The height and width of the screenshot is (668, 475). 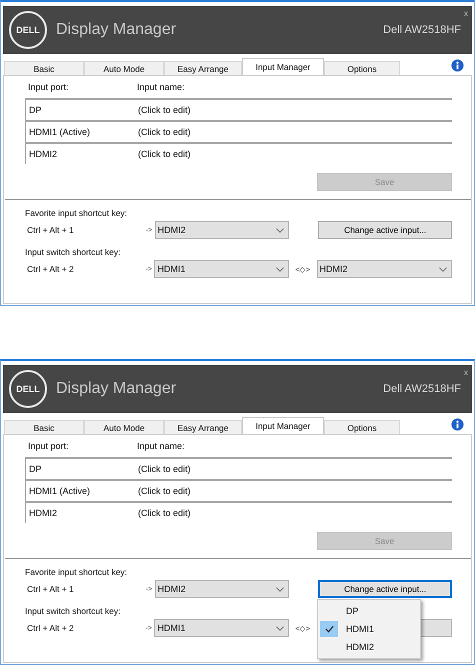 What do you see at coordinates (360, 629) in the screenshot?
I see `menu-item-label: HDMI1` at bounding box center [360, 629].